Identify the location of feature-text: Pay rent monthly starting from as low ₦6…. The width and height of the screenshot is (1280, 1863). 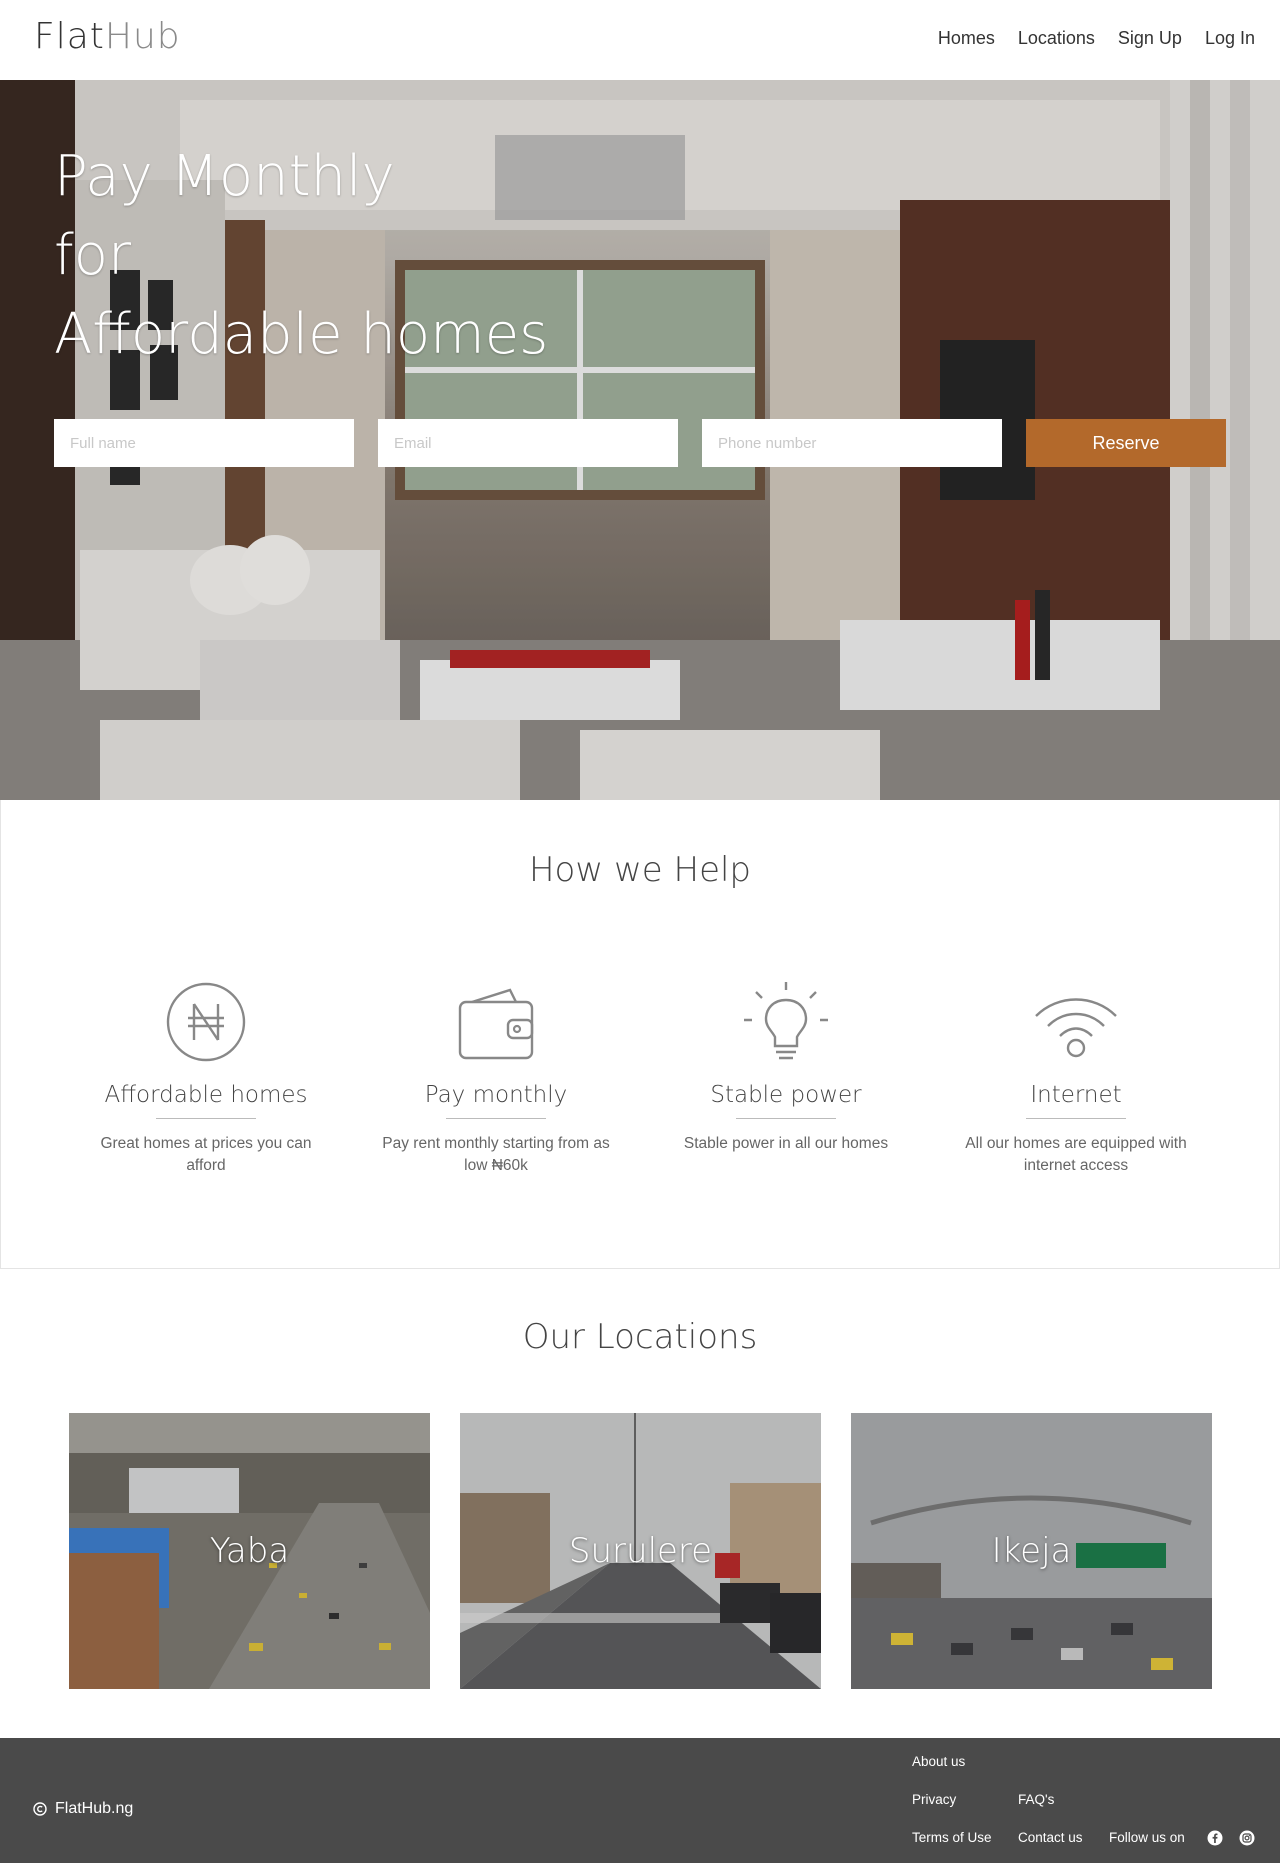
(496, 1154).